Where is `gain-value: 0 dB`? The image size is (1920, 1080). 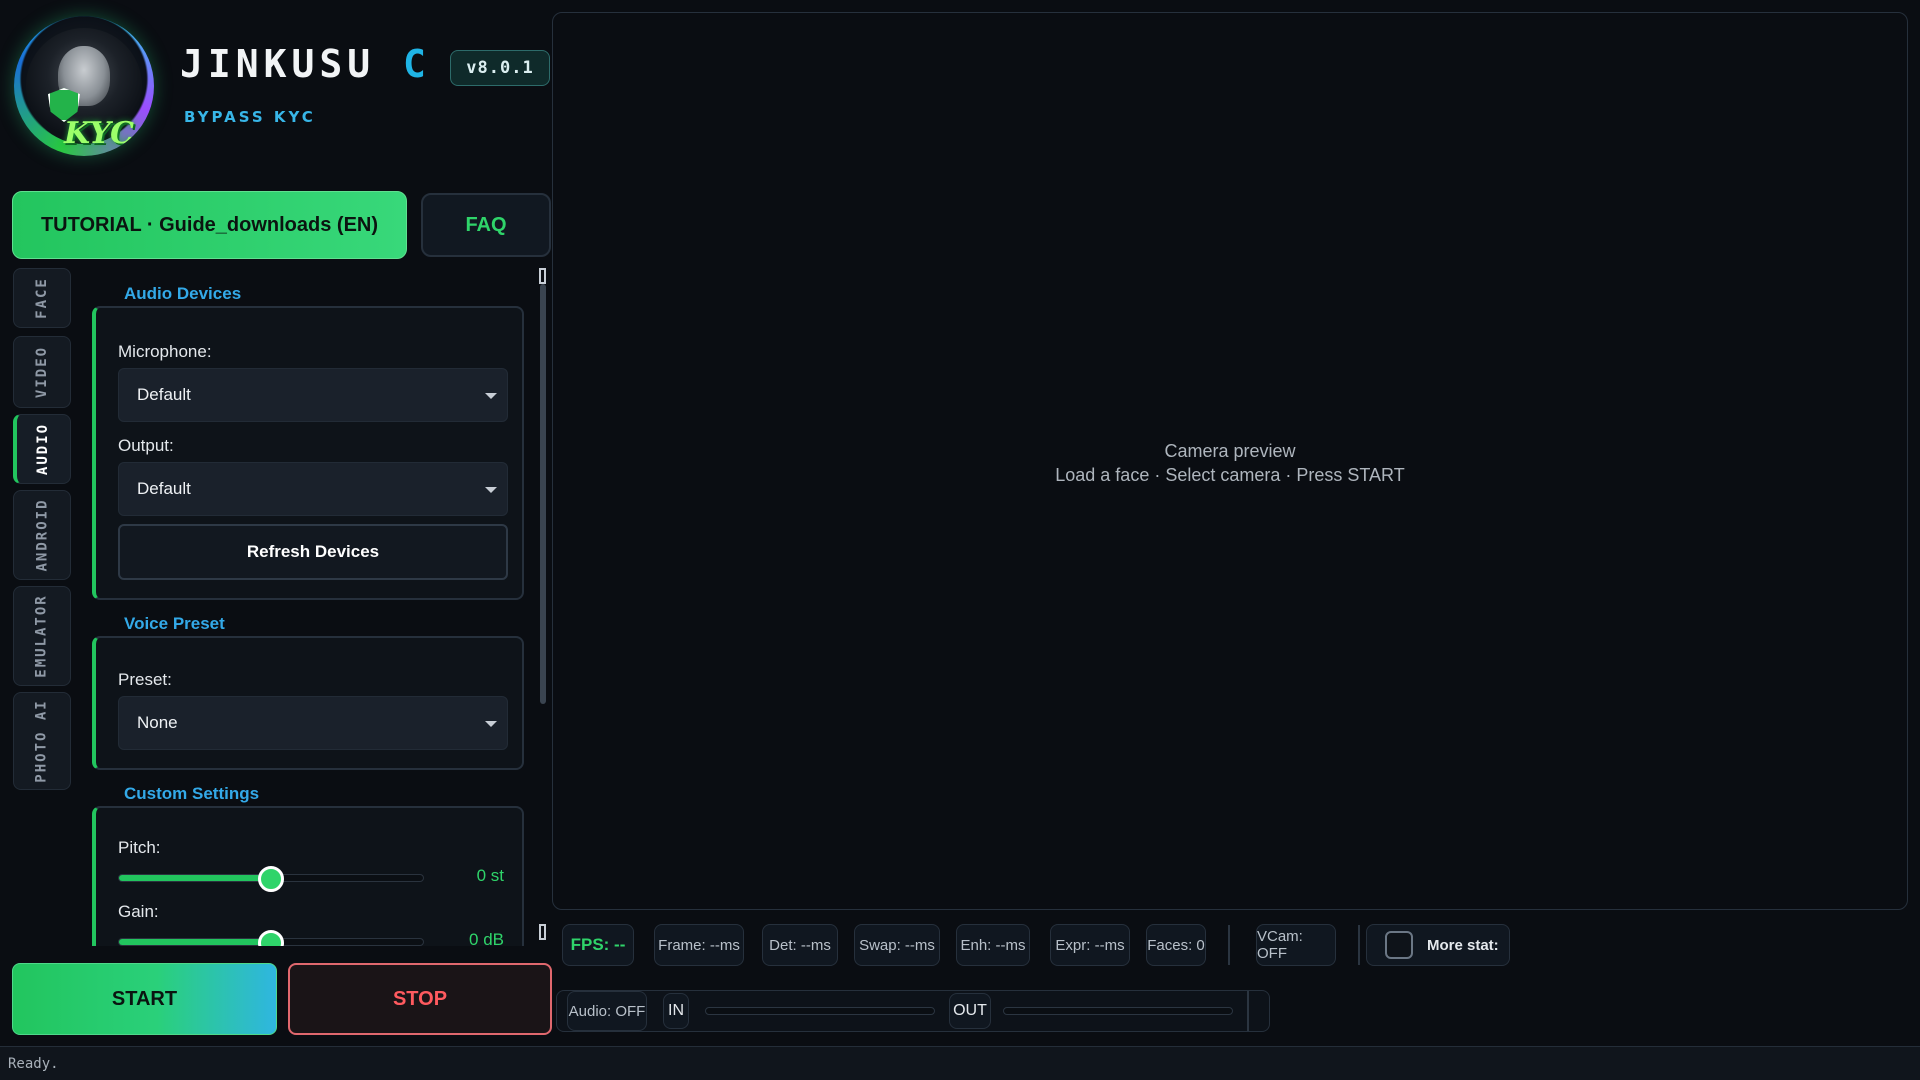 gain-value: 0 dB is located at coordinates (486, 938).